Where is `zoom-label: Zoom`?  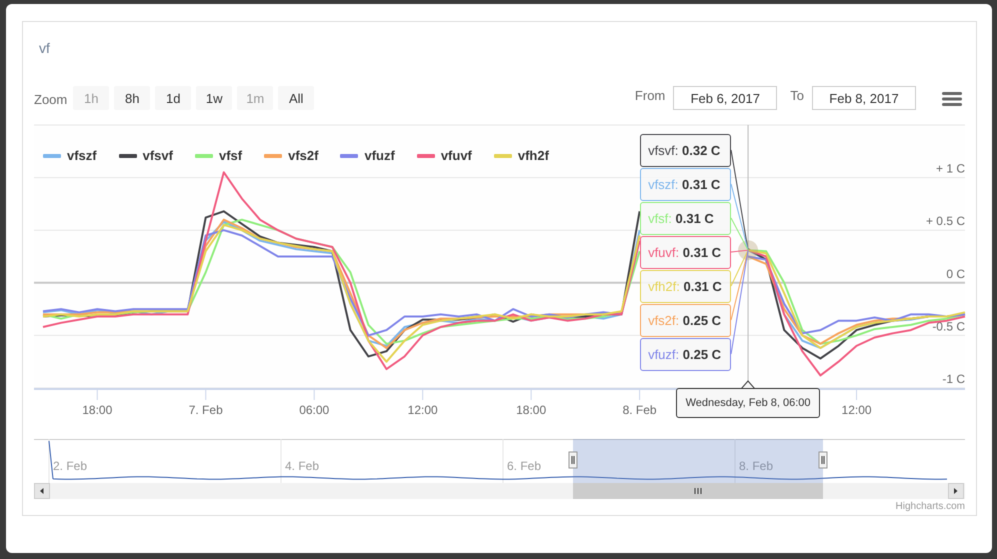 zoom-label: Zoom is located at coordinates (51, 100).